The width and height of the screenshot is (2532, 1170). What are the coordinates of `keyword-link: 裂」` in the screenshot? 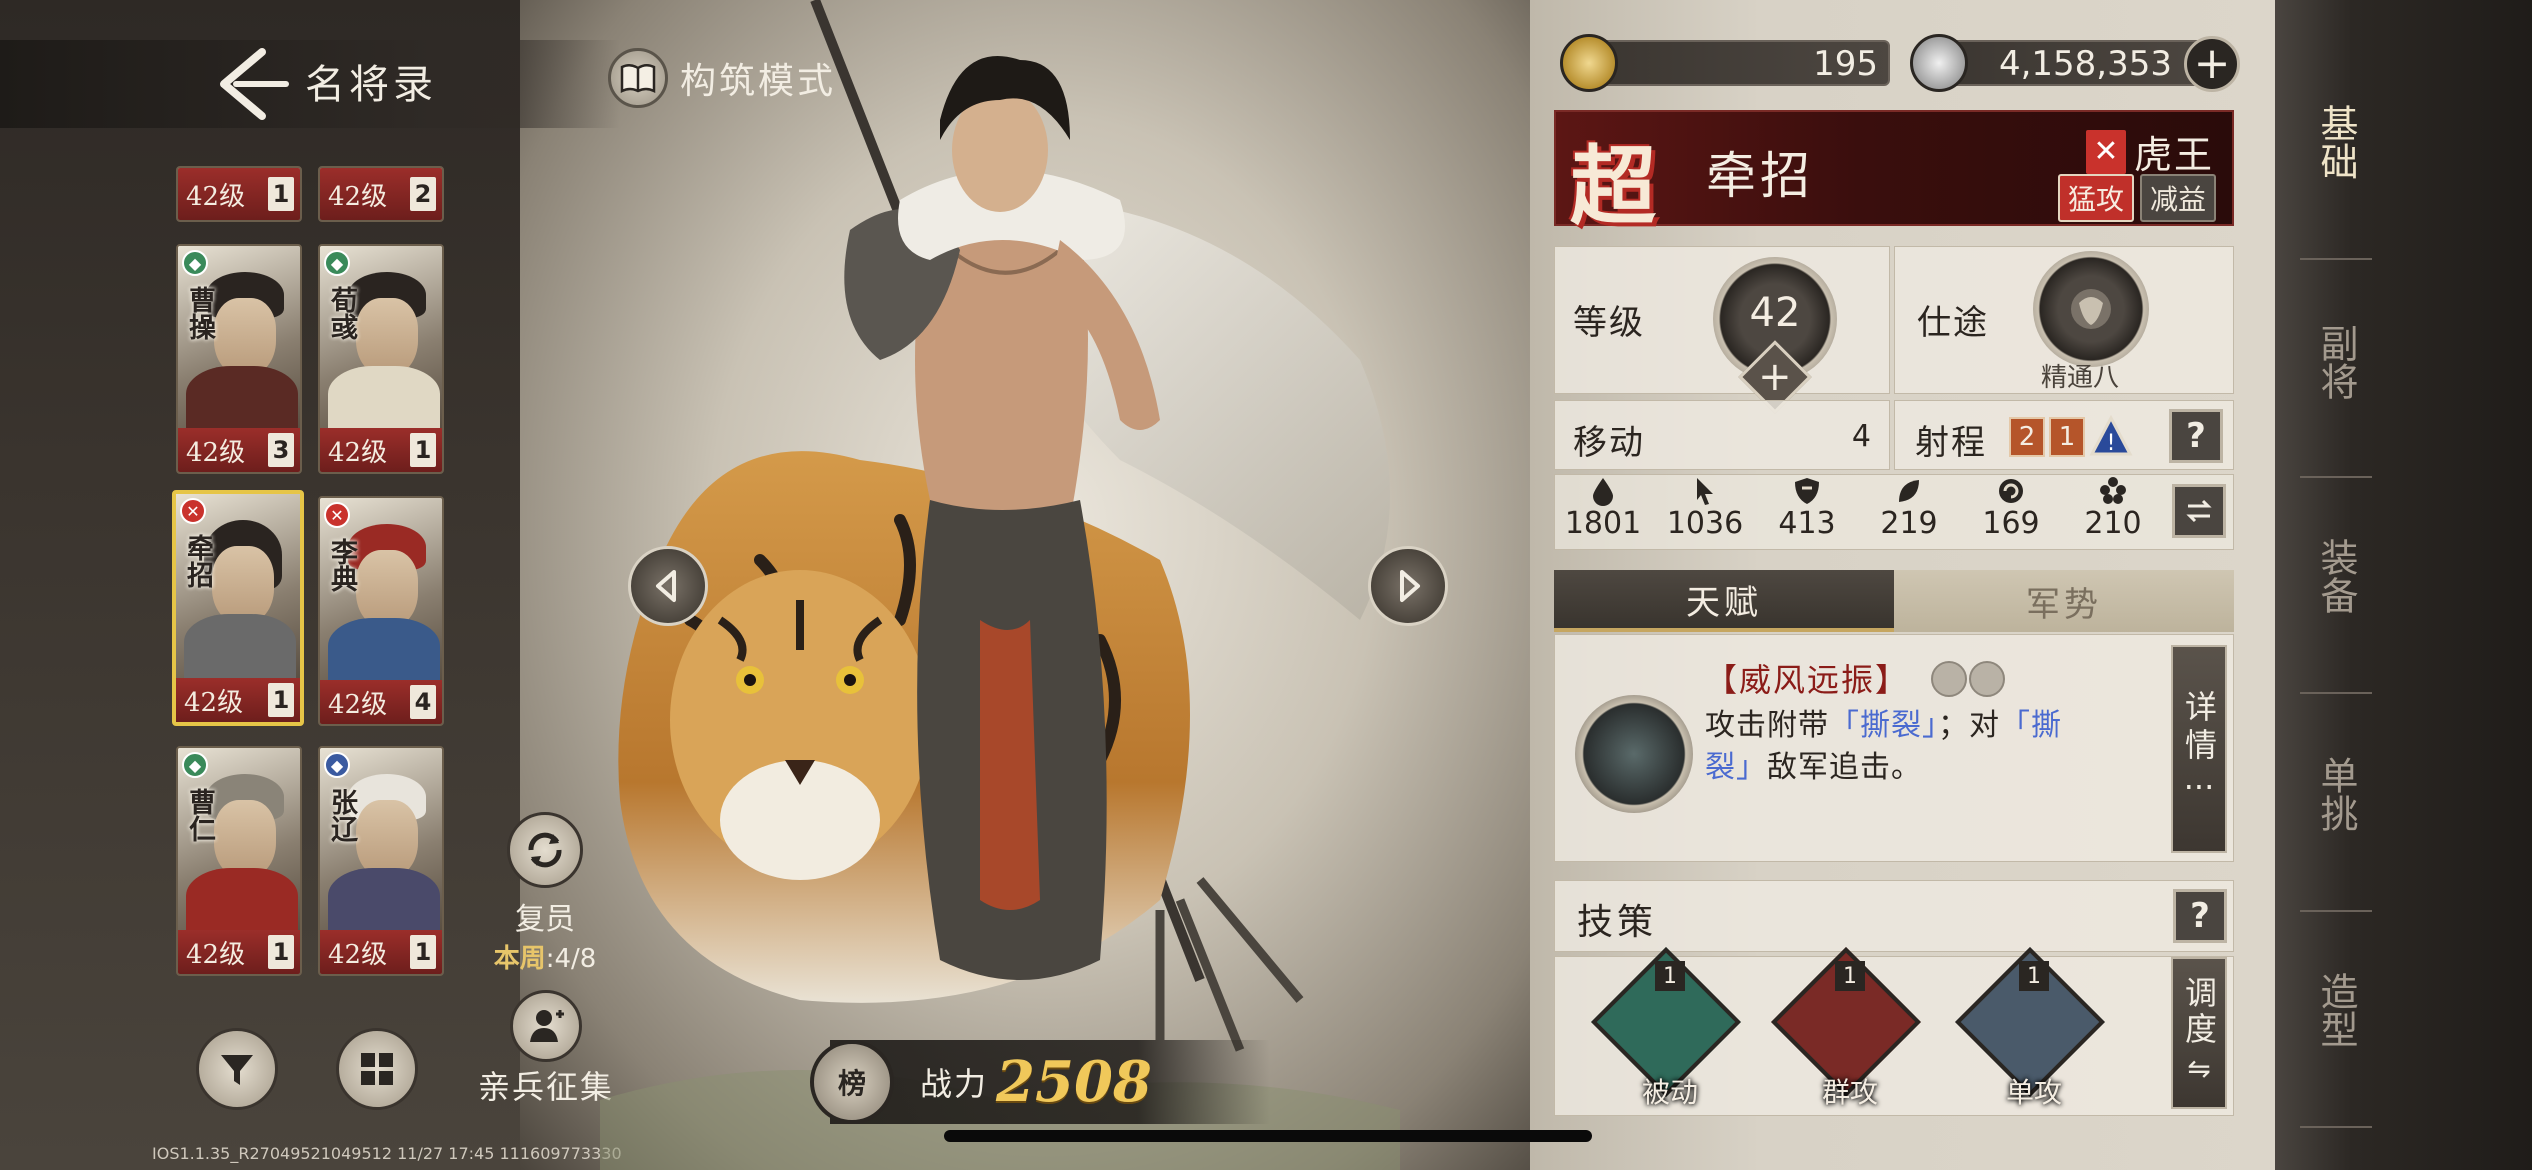 It's located at (1736, 767).